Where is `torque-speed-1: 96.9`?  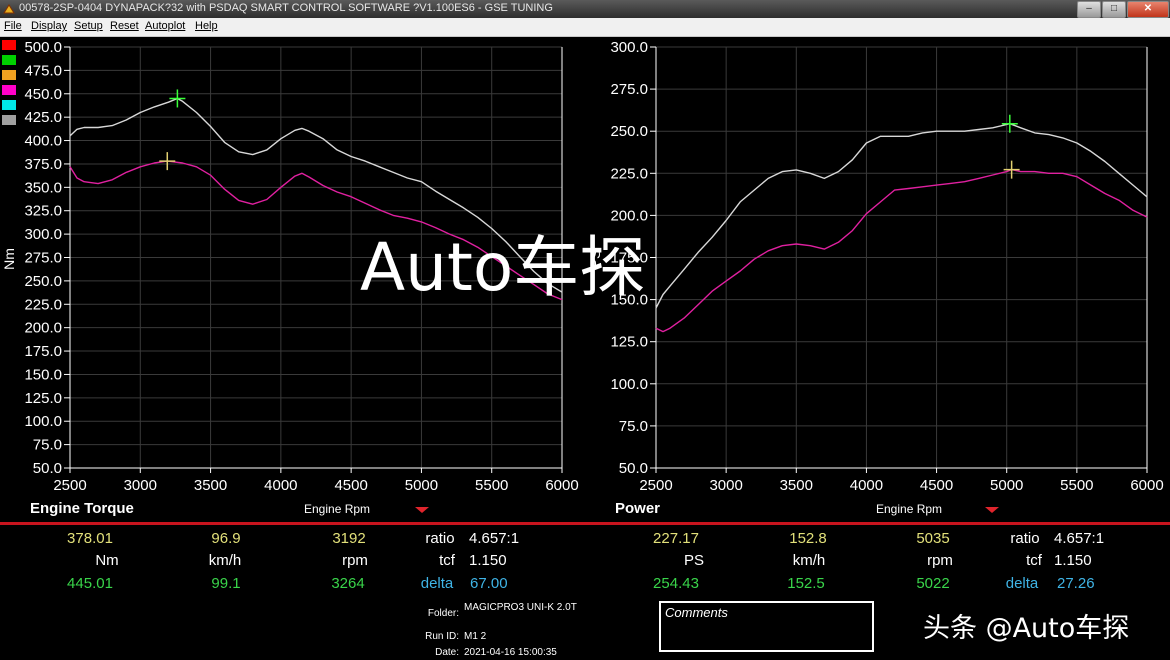 torque-speed-1: 96.9 is located at coordinates (226, 538).